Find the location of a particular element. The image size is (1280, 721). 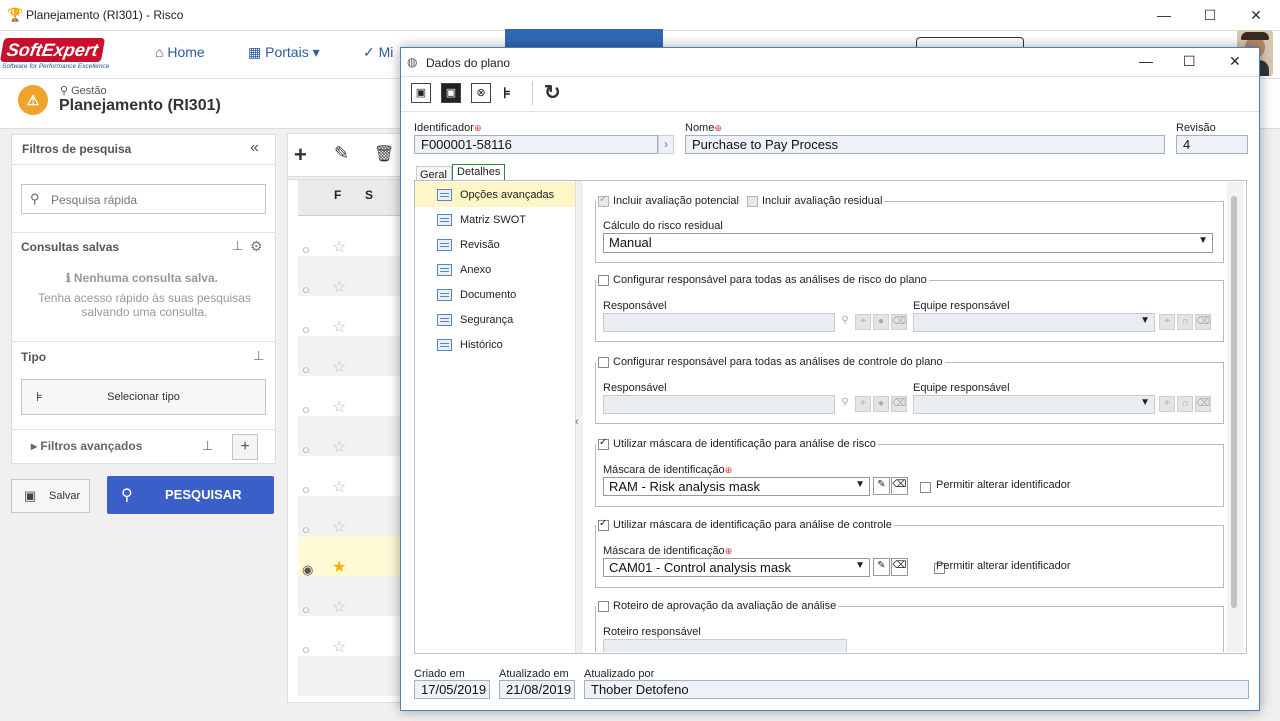

top-search-box is located at coordinates (970, 42).